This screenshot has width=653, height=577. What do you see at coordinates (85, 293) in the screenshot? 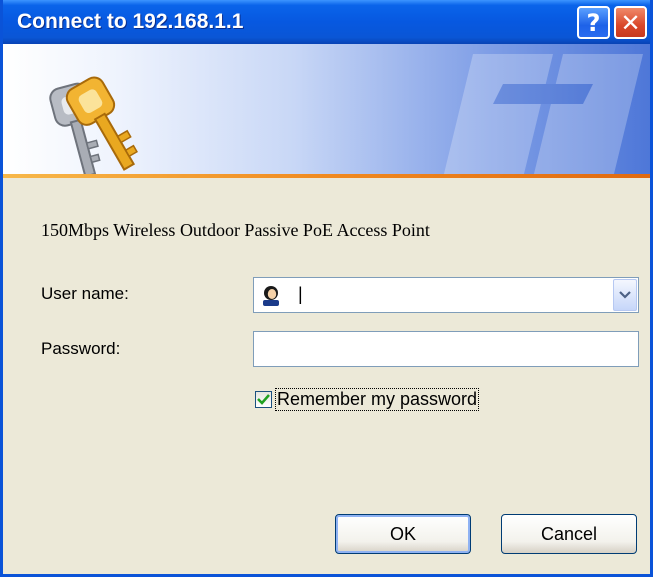
I see `username-label: User name:` at bounding box center [85, 293].